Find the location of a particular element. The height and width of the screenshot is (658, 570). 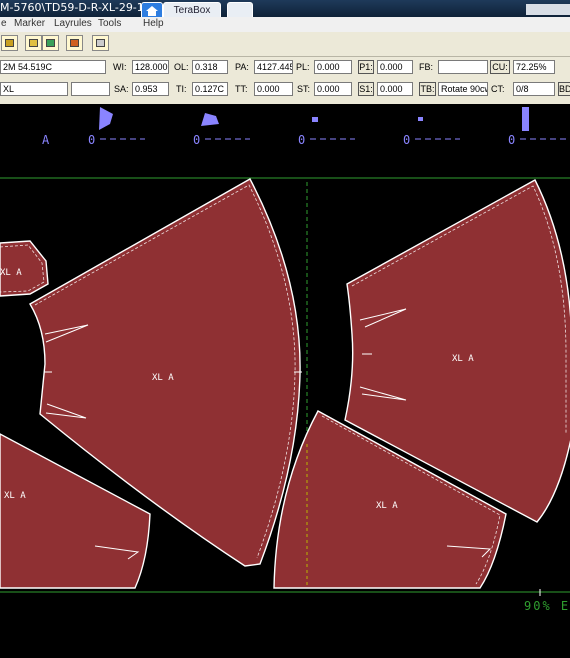

menu-item-tools: Tools is located at coordinates (109, 23).